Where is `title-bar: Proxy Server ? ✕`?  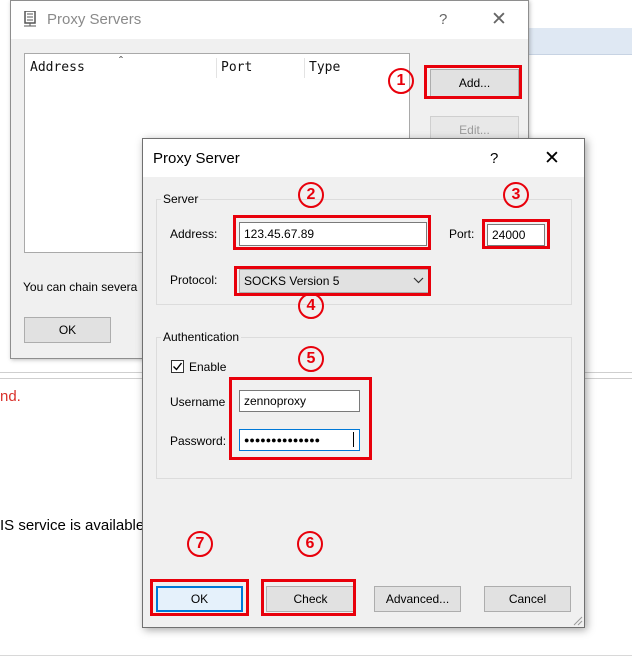 title-bar: Proxy Server ? ✕ is located at coordinates (363, 158).